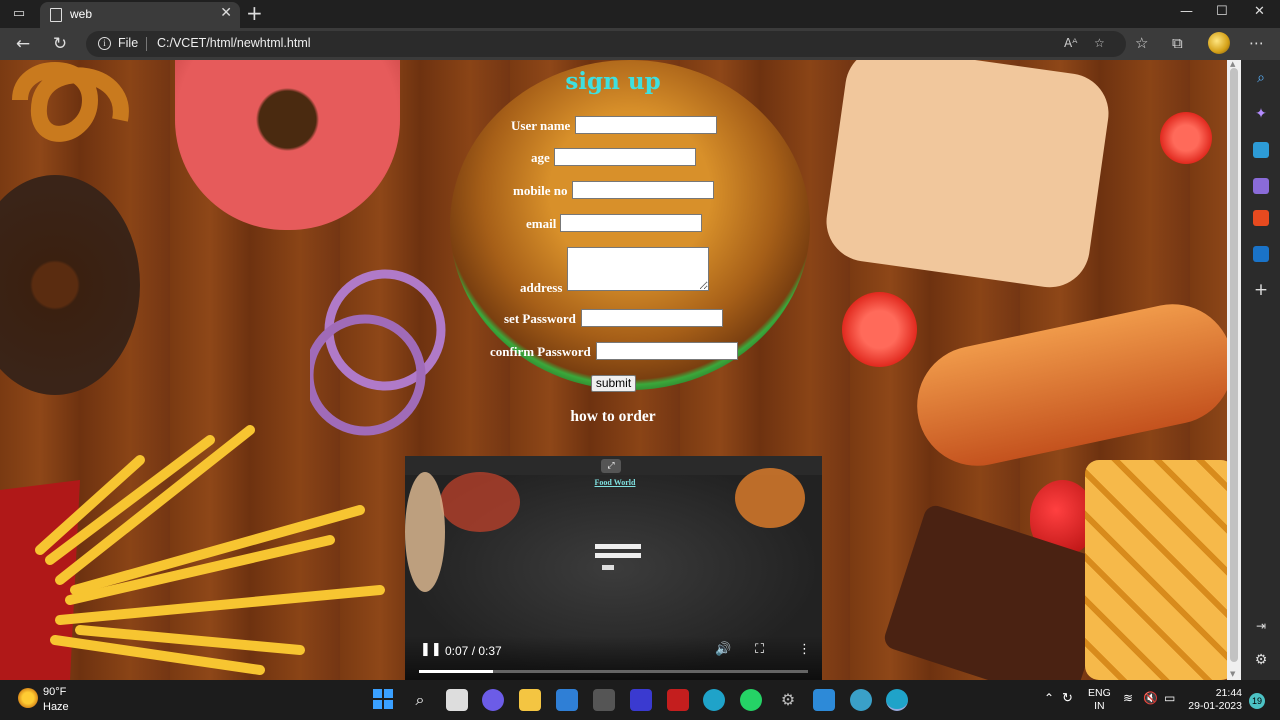  Describe the element at coordinates (788, 700) in the screenshot. I see `settings-app-icon: ⚙` at that location.